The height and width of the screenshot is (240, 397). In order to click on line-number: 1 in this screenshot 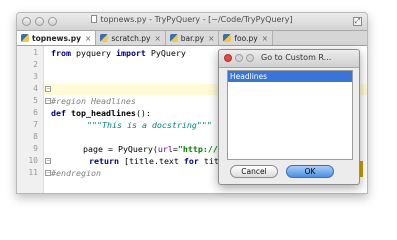, I will do `click(35, 52)`.